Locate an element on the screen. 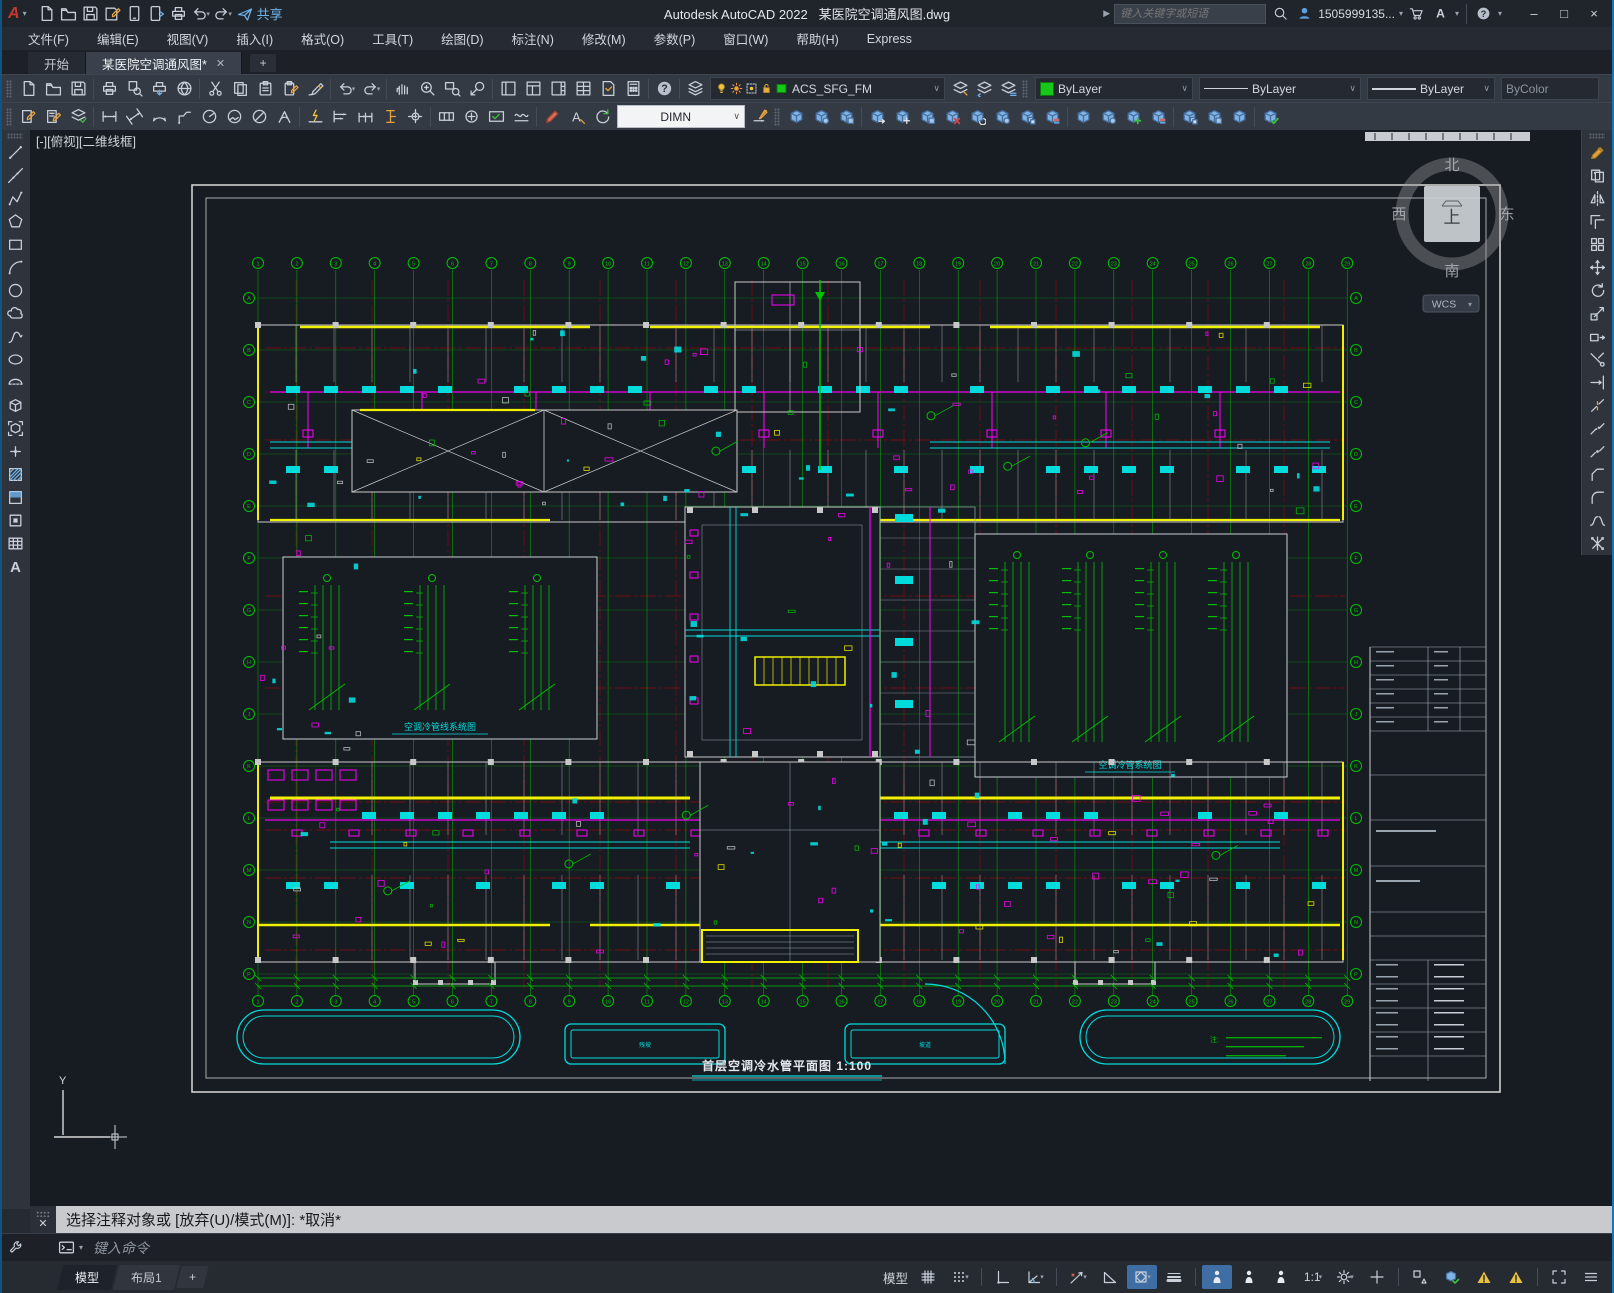  imprint-edges-button is located at coordinates (1133, 117).